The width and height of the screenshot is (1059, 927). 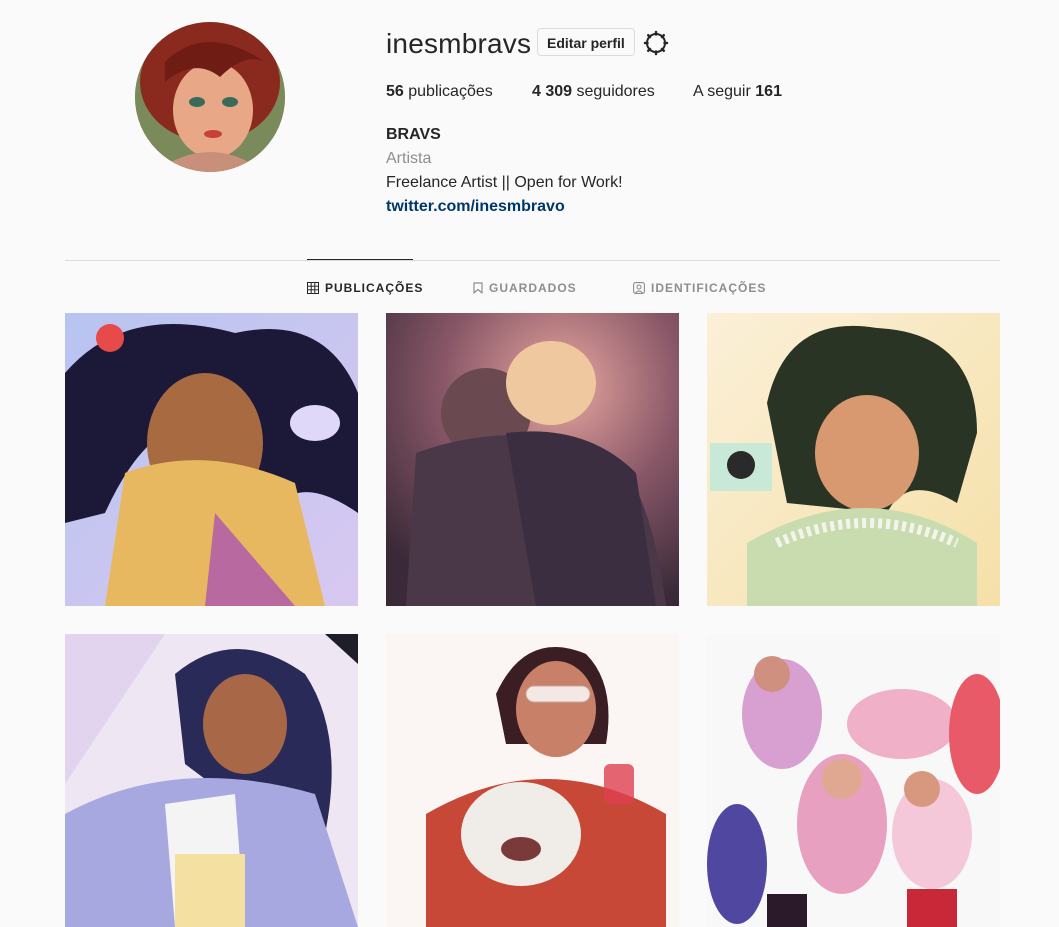 What do you see at coordinates (639, 288) in the screenshot?
I see `tagged-user-icon` at bounding box center [639, 288].